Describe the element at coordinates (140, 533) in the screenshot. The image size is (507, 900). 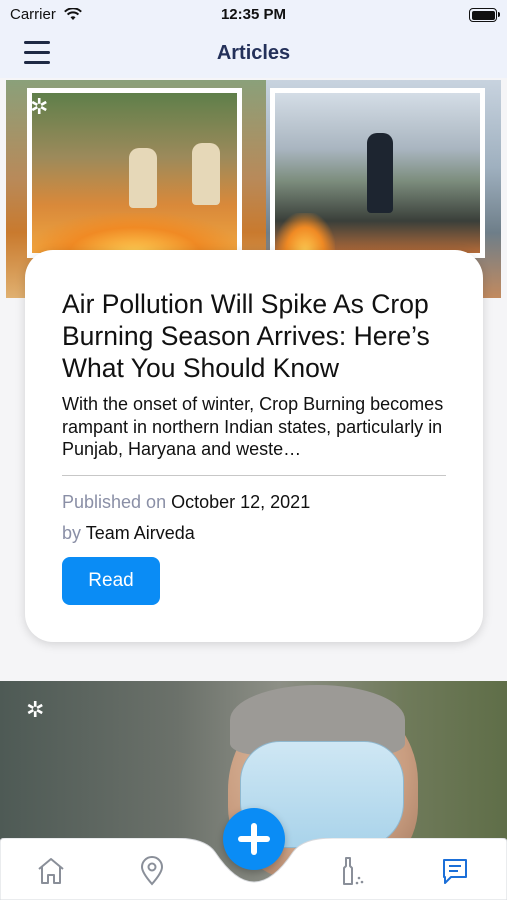
I see `author-name: Team Airveda` at that location.